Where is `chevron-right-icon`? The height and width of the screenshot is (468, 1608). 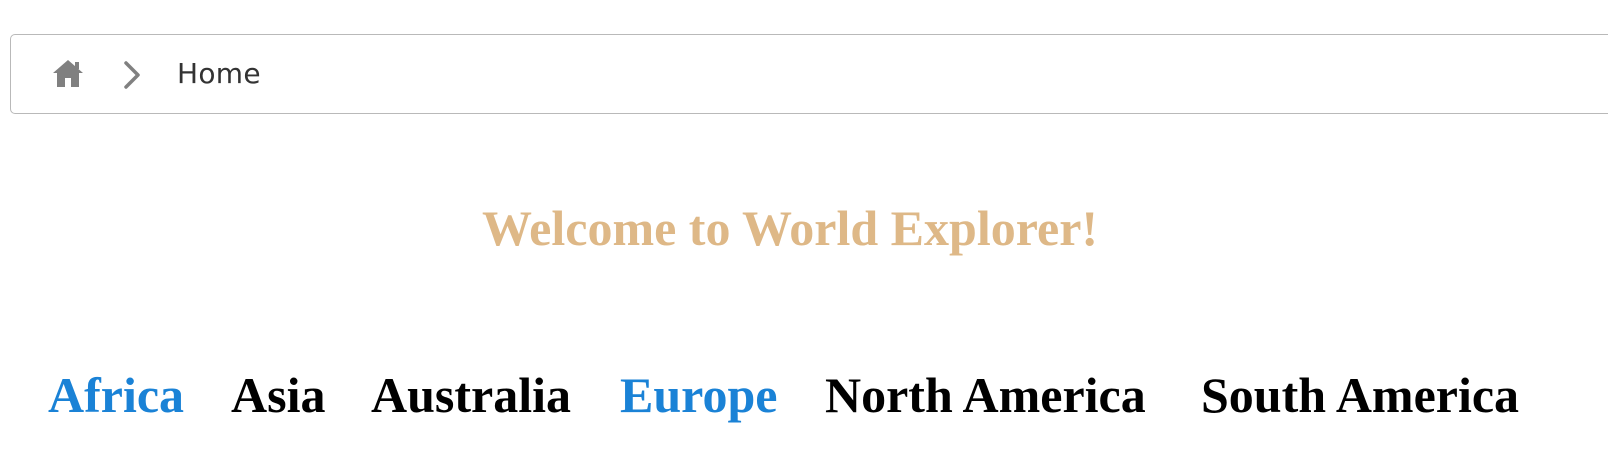 chevron-right-icon is located at coordinates (133, 75).